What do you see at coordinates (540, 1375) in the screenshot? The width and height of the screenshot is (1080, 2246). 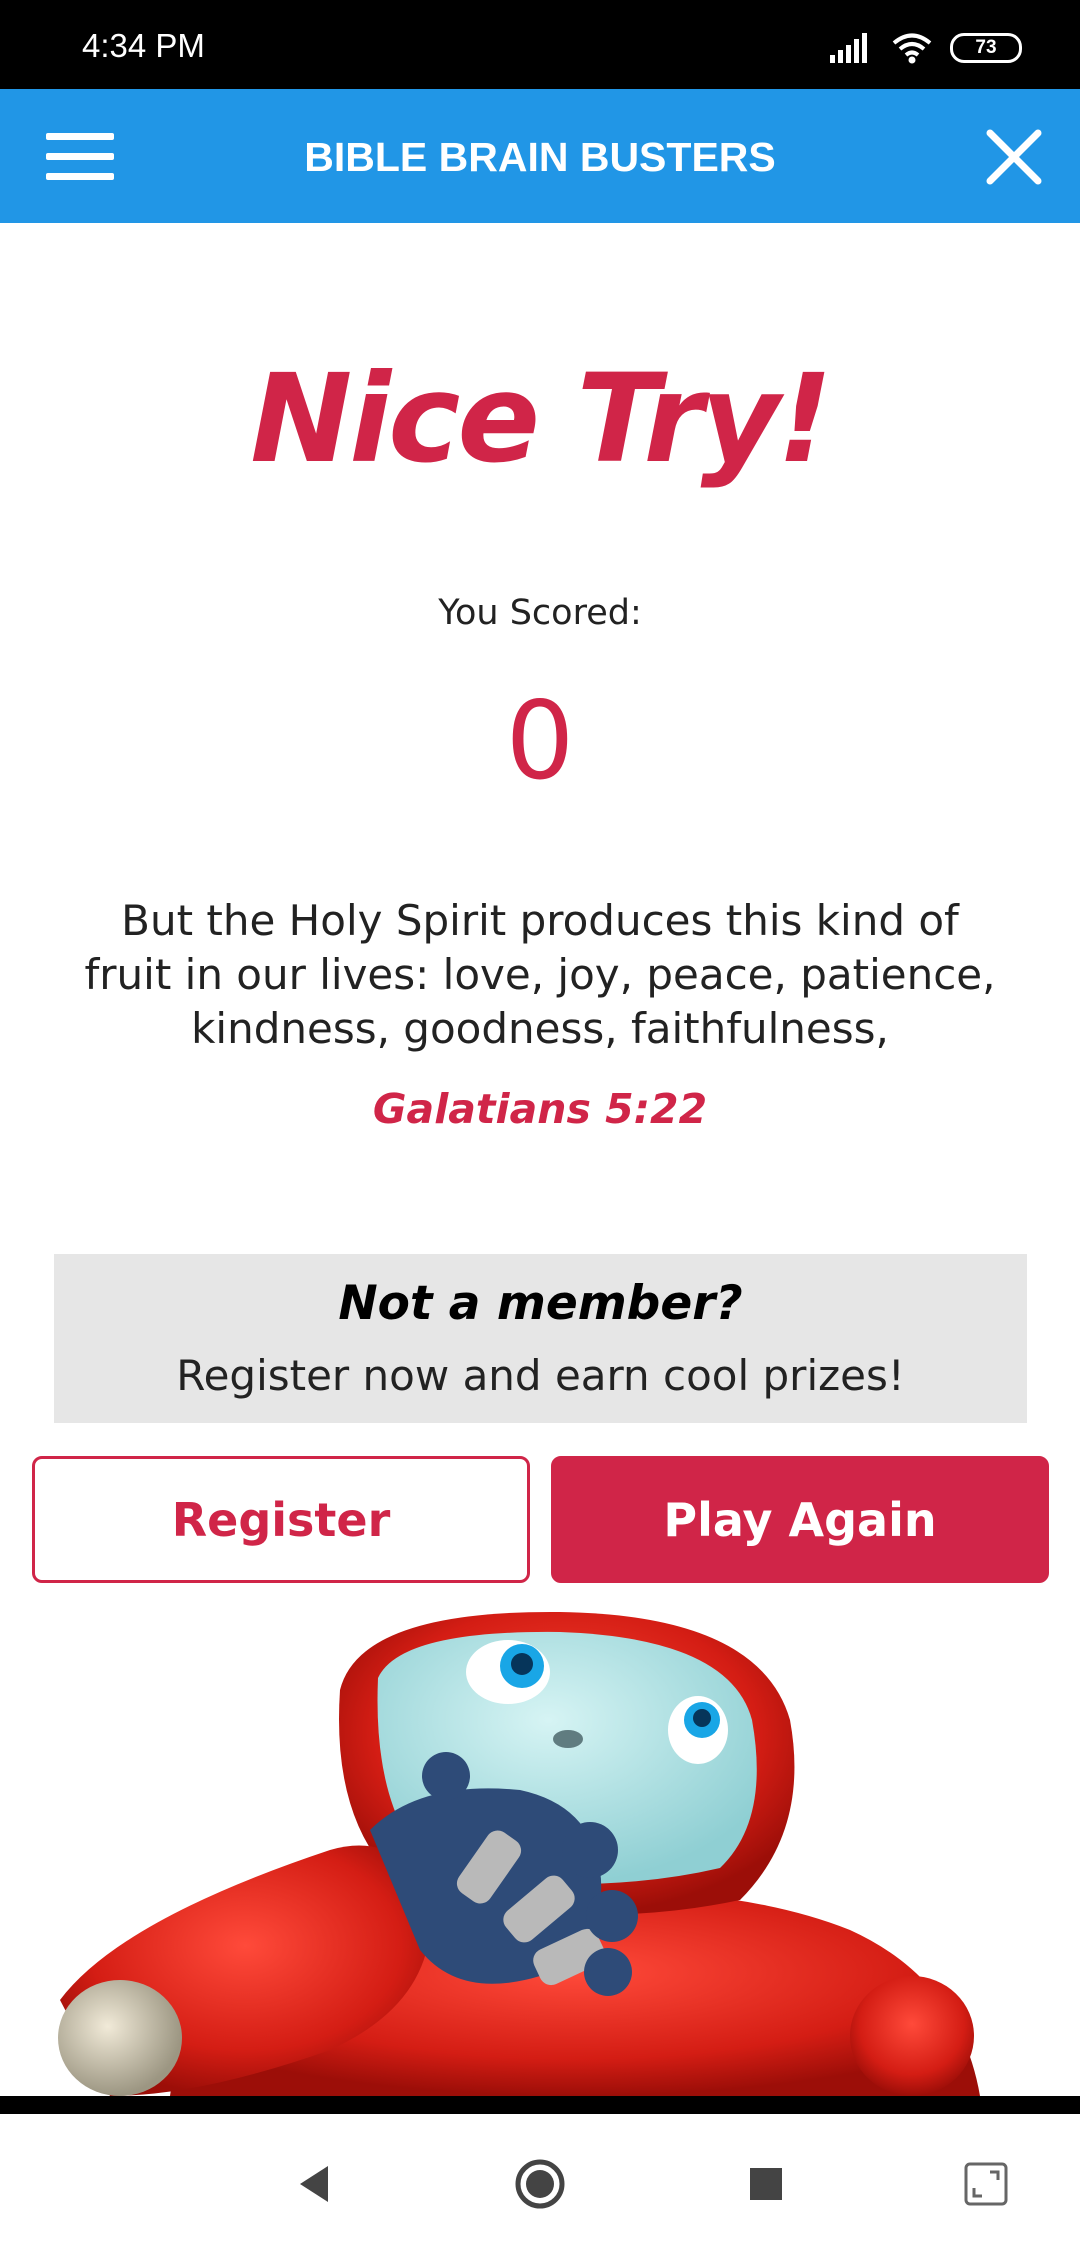 I see `member-prompt-subtitle: Register now and earn cool prizes!` at bounding box center [540, 1375].